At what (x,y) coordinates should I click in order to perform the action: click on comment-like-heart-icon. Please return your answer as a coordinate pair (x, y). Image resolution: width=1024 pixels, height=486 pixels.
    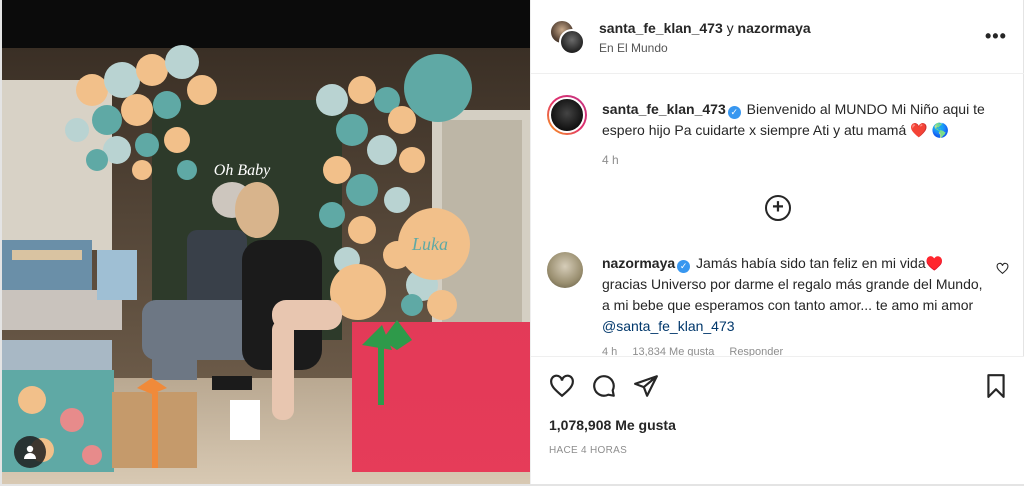
    Looking at the image, I should click on (1002, 268).